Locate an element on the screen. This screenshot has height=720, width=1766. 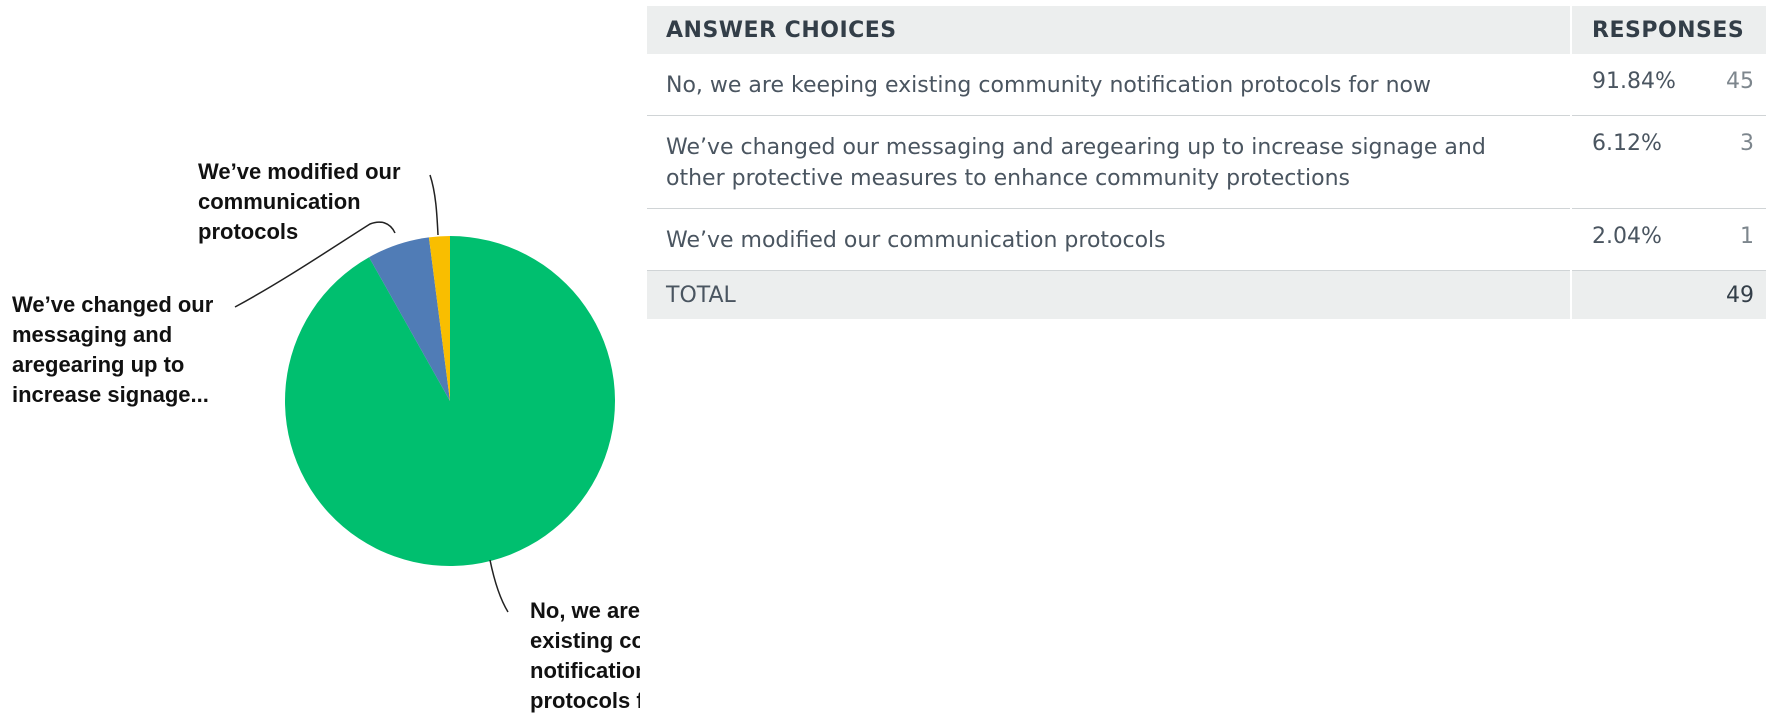
response-count: 1 is located at coordinates (1731, 239).